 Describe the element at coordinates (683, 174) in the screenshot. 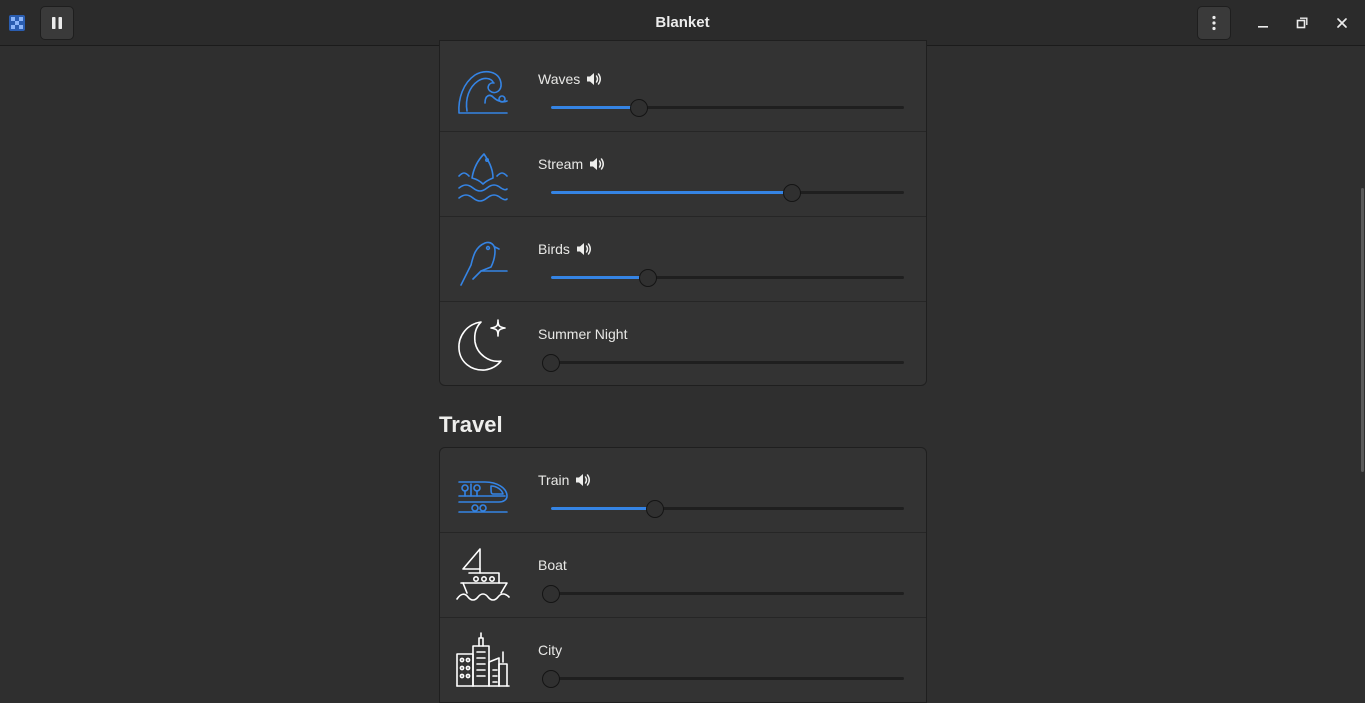

I see `sound-row-stream: Stream` at that location.